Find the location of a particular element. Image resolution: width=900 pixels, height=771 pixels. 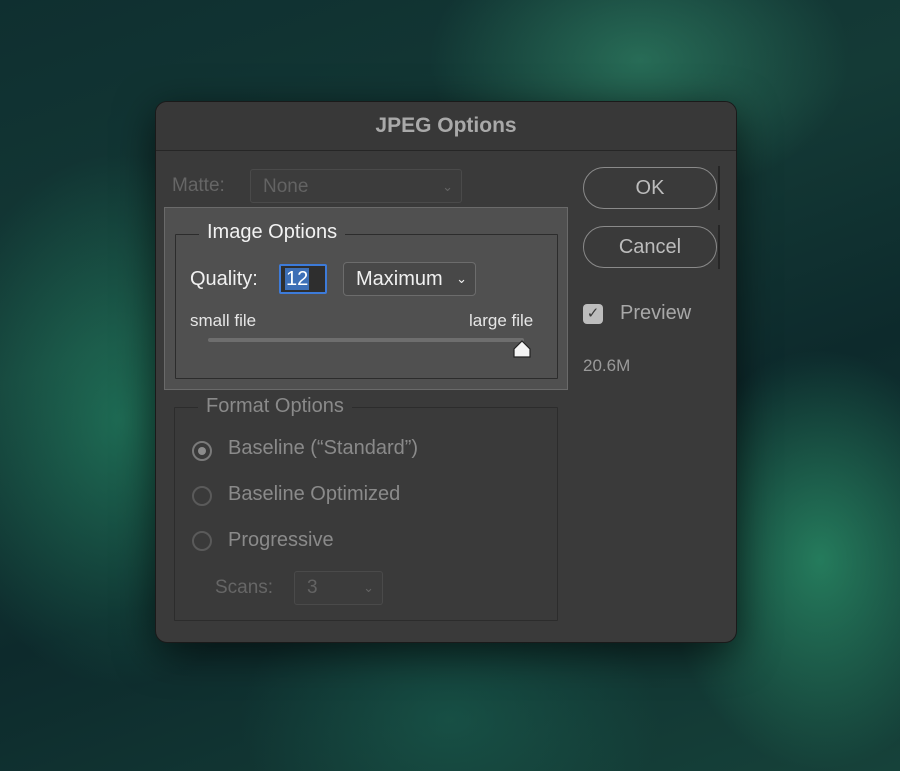

scans-select-value: 3 is located at coordinates (312, 587).